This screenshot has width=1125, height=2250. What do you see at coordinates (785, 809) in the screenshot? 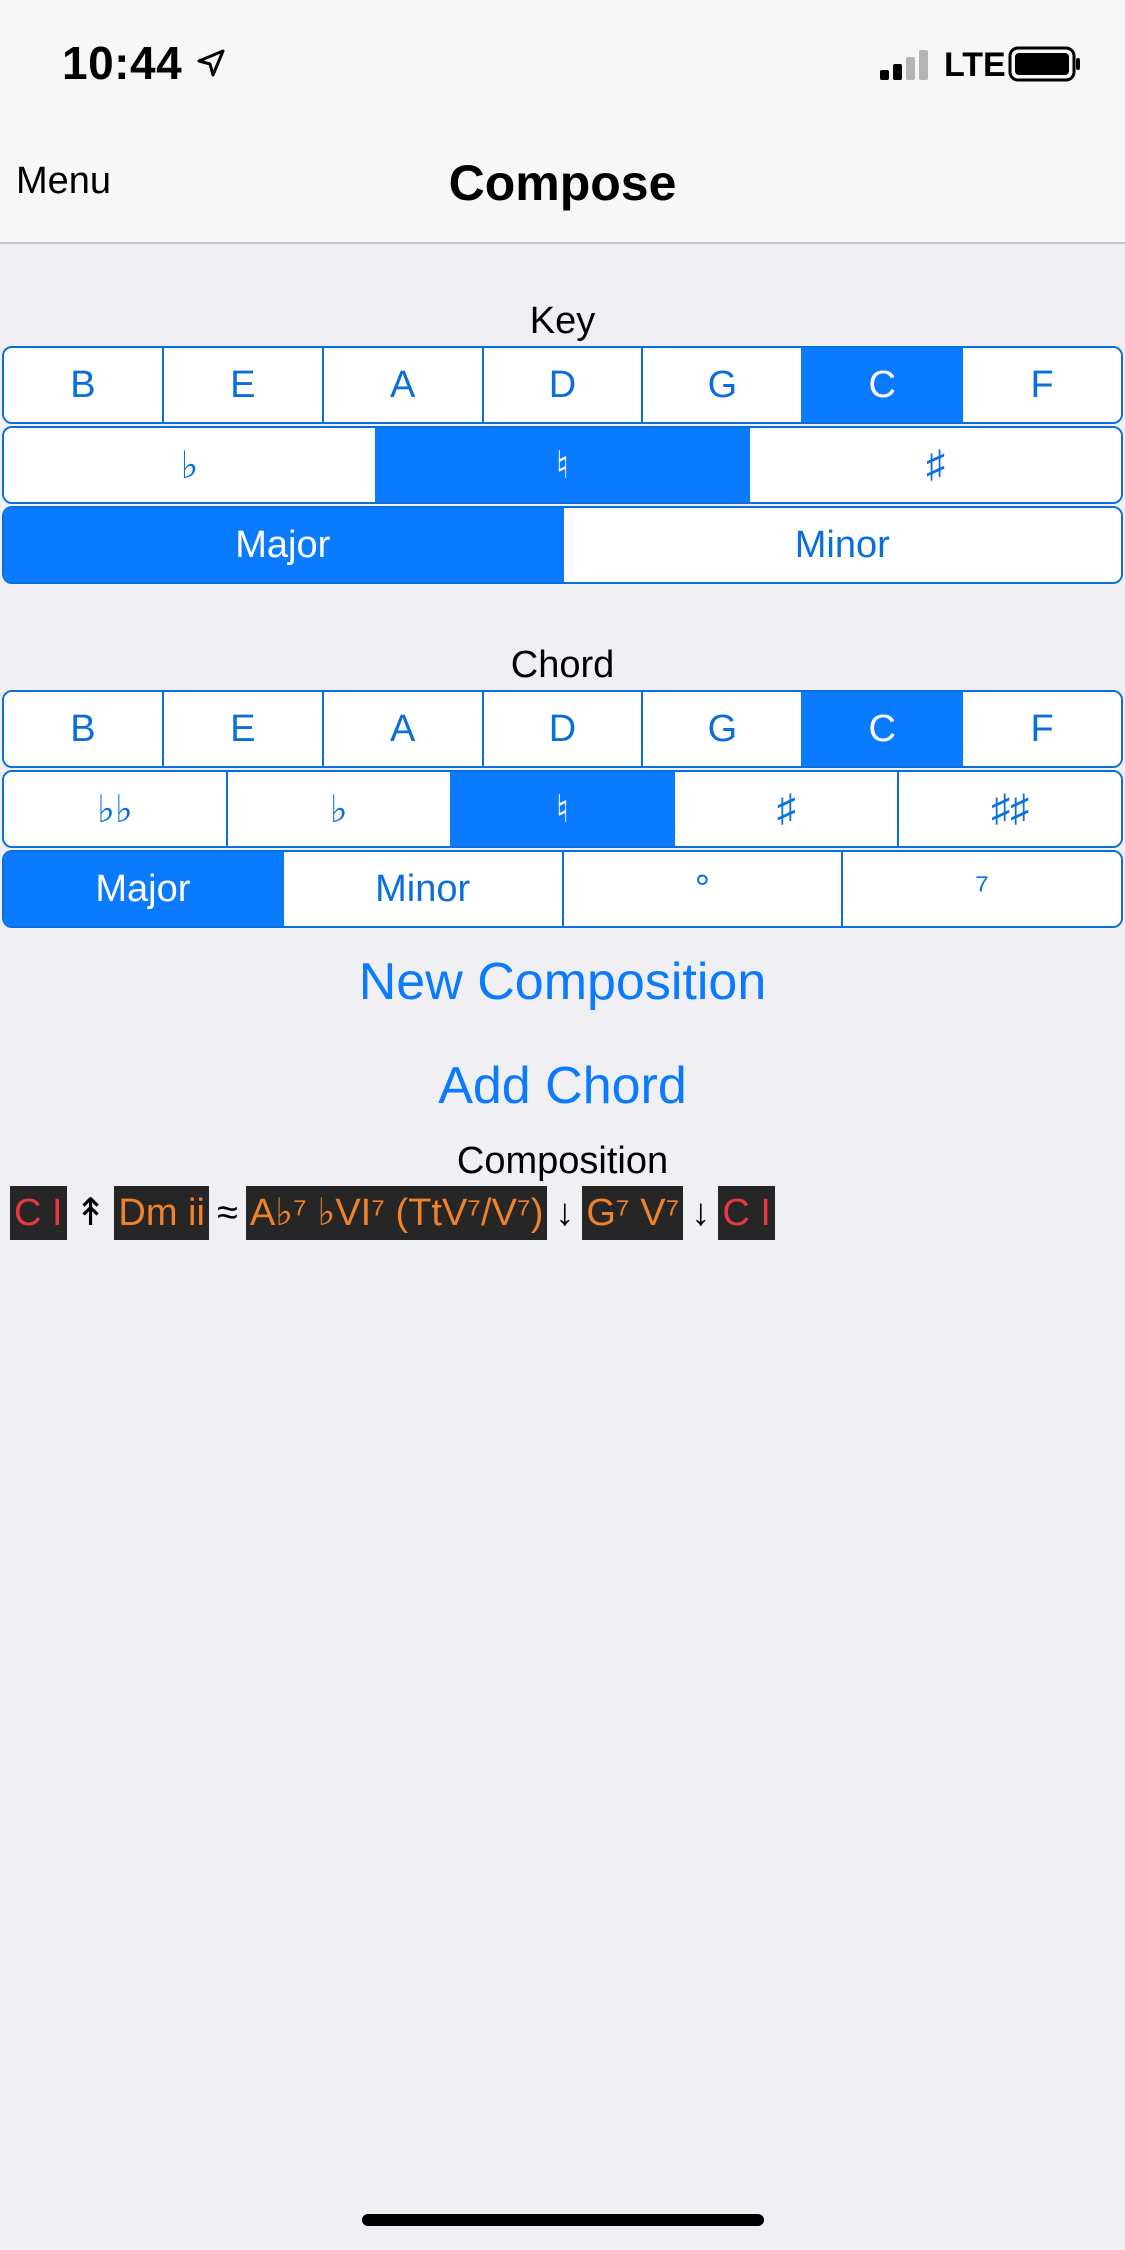
I see `chord-accidentals-option: ♯` at bounding box center [785, 809].